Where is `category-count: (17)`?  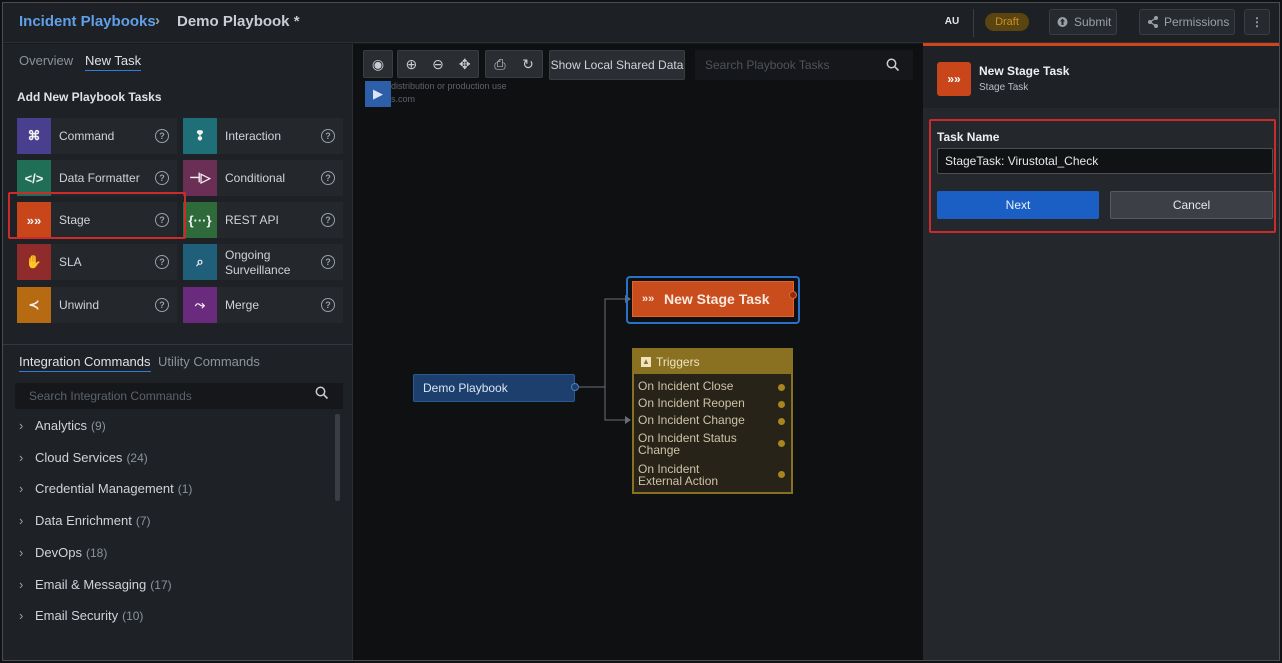 category-count: (17) is located at coordinates (161, 584).